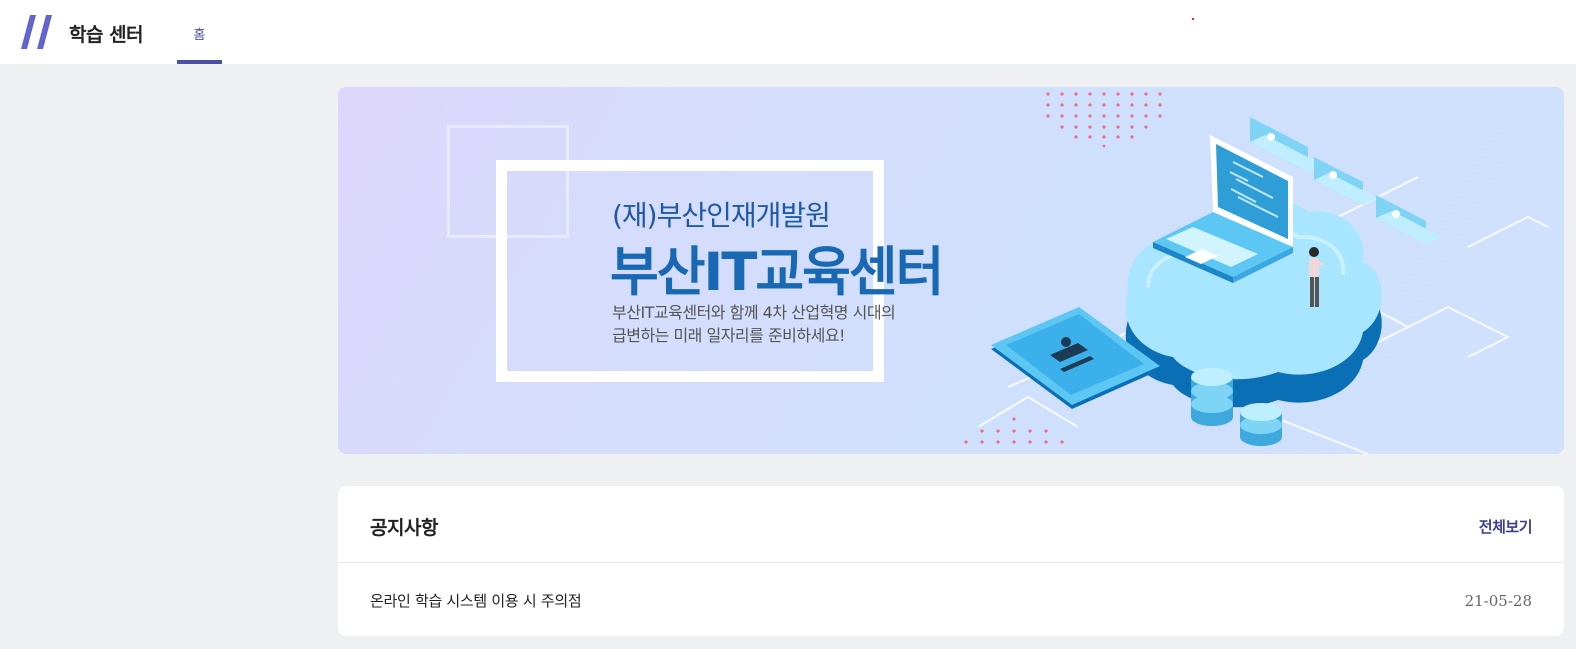 Image resolution: width=1576 pixels, height=649 pixels. Describe the element at coordinates (788, 32) in the screenshot. I see `top-header: 학습 센터 홈` at that location.